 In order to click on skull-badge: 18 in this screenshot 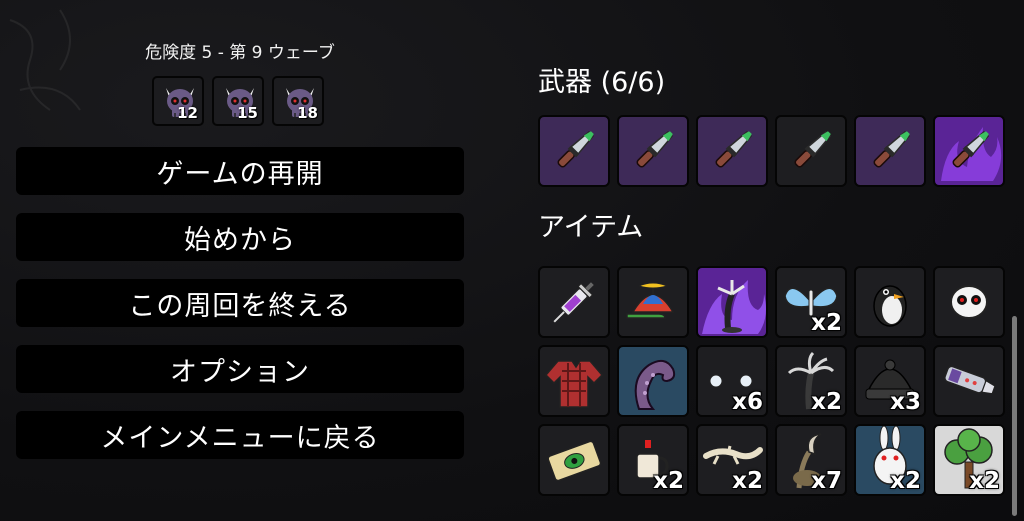, I will do `click(298, 101)`.